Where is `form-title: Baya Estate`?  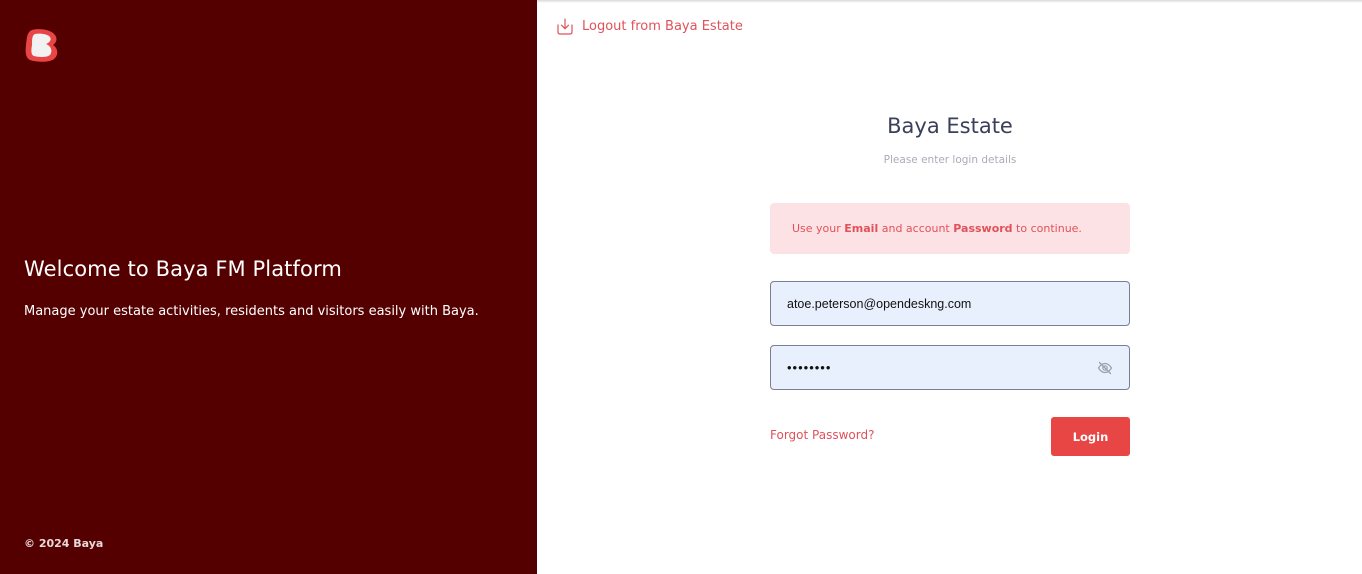 form-title: Baya Estate is located at coordinates (950, 126).